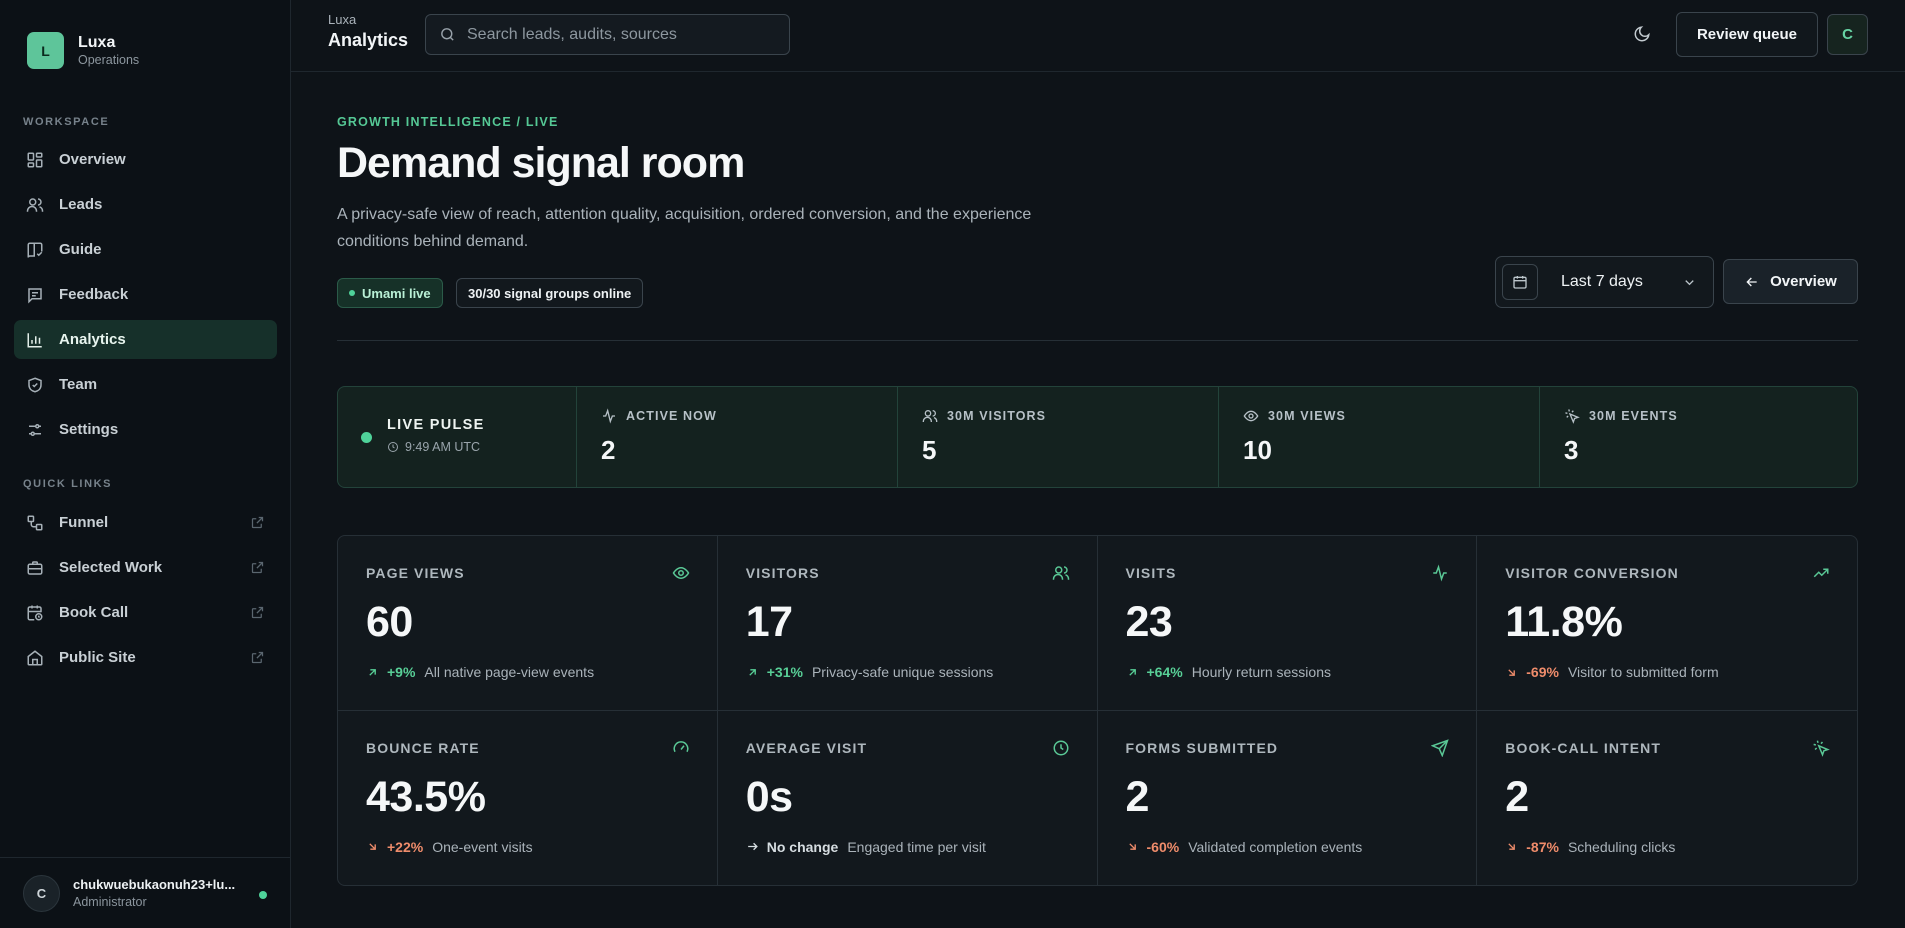 This screenshot has height=928, width=1905. I want to click on search-box, so click(607, 34).